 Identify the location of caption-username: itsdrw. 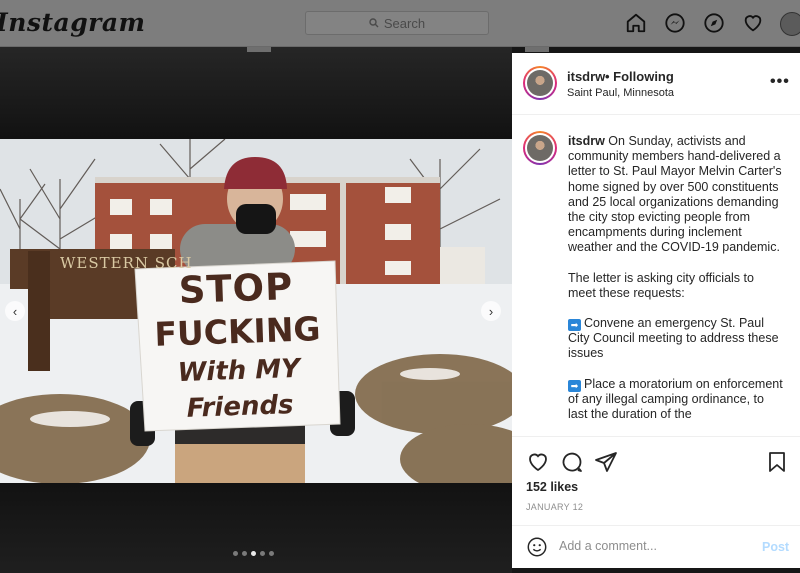
(586, 141).